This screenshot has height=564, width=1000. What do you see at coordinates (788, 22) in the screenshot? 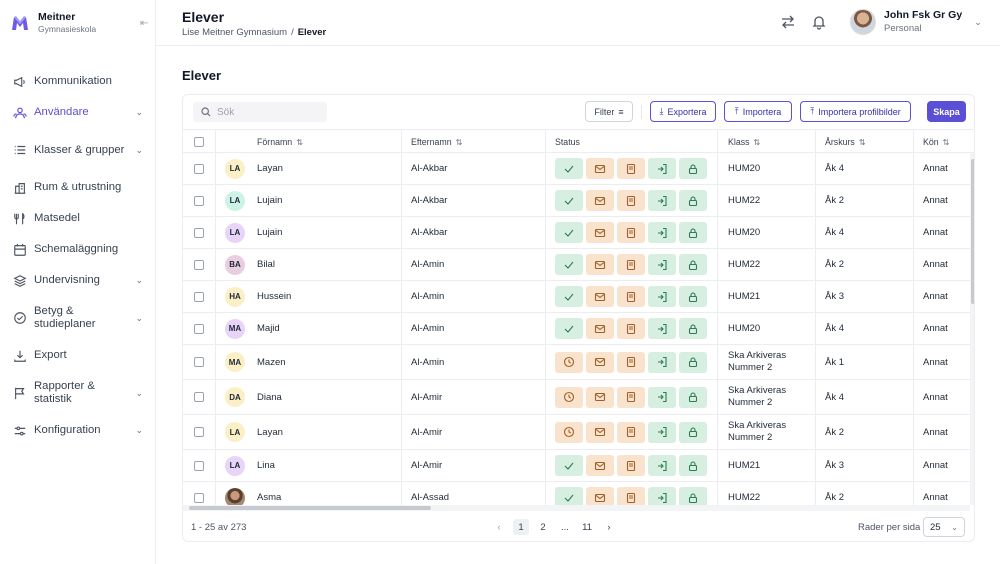
I see `switch-arrows-icon` at bounding box center [788, 22].